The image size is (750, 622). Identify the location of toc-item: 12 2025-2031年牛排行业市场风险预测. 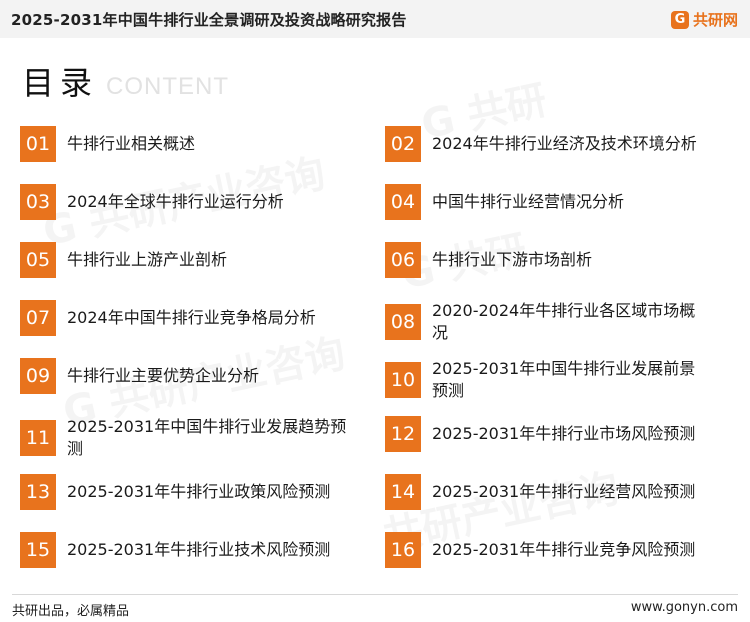
(550, 434).